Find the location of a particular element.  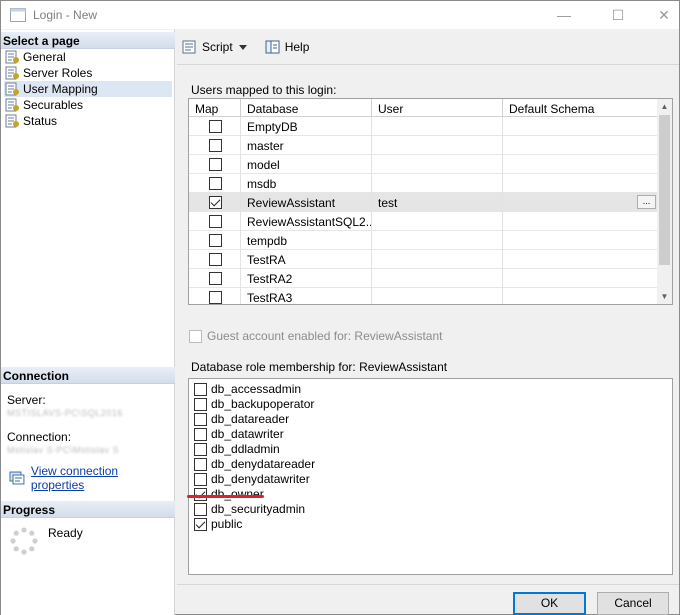

title-bar: Login - New — ☐ ✕ is located at coordinates (340, 15).